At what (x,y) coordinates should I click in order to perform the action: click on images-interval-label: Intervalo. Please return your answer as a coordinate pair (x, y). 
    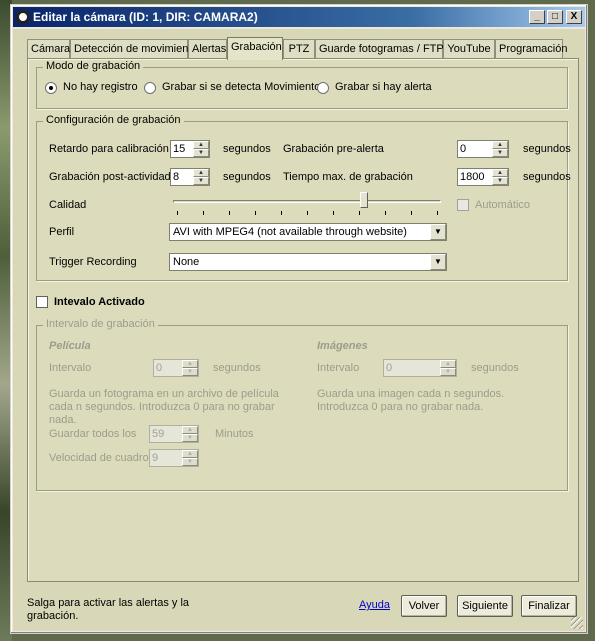
    Looking at the image, I should click on (338, 368).